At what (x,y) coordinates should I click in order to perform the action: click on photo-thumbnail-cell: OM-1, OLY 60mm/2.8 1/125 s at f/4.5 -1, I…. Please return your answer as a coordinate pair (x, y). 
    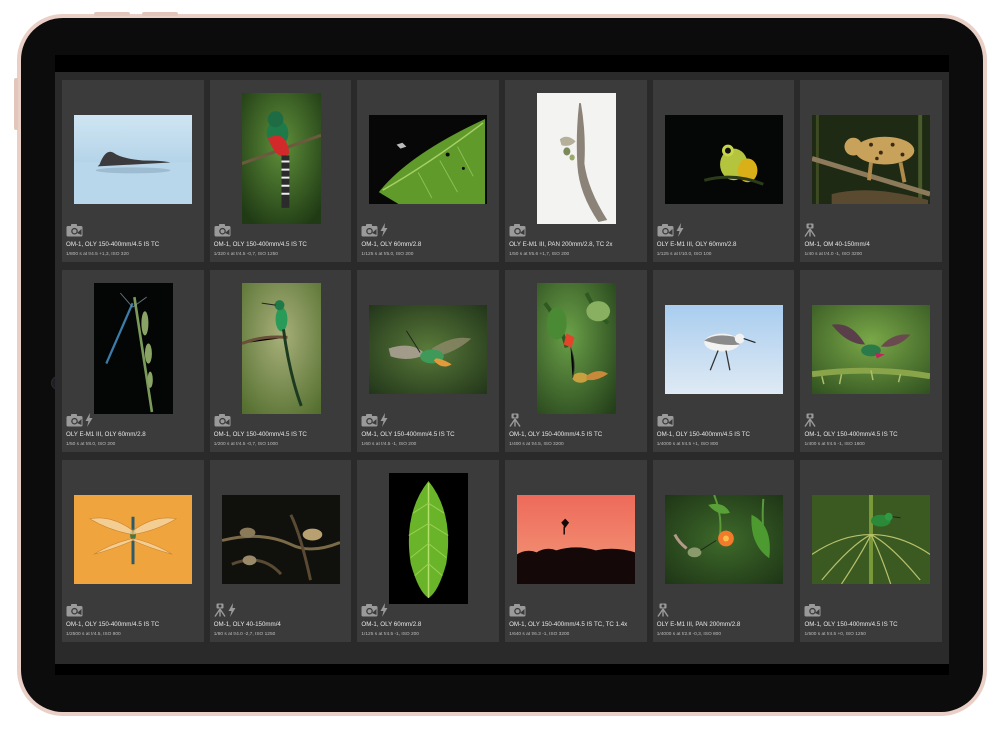
    Looking at the image, I should click on (428, 551).